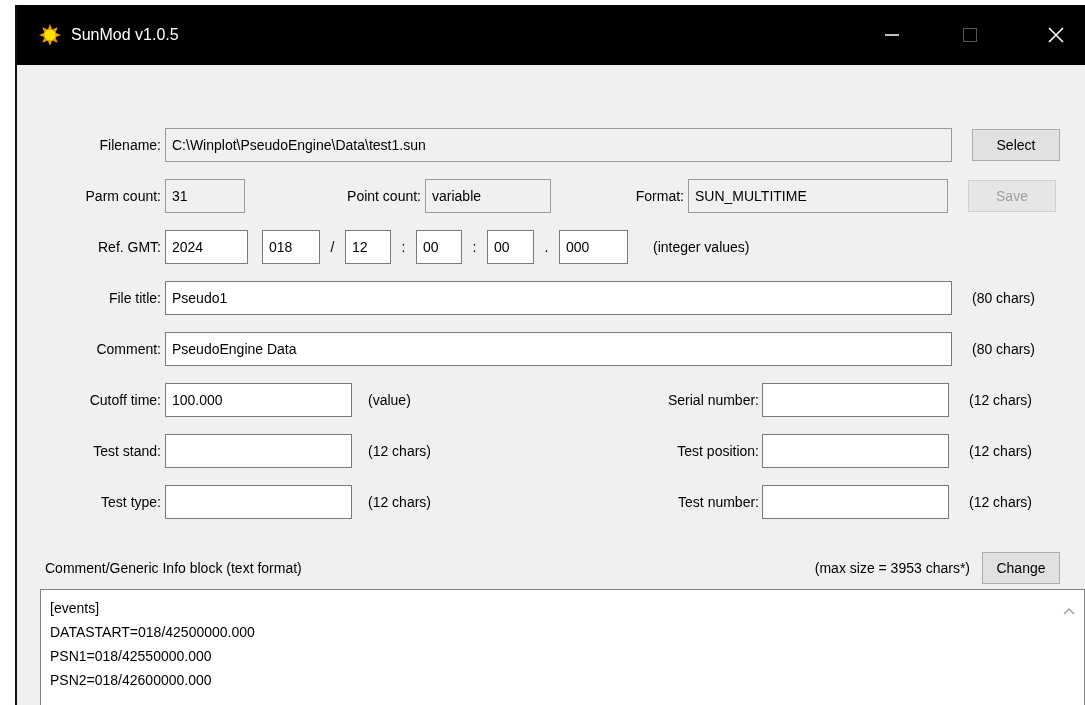 Image resolution: width=1085 pixels, height=705 pixels. What do you see at coordinates (713, 400) in the screenshot?
I see `field-label: Serial number:` at bounding box center [713, 400].